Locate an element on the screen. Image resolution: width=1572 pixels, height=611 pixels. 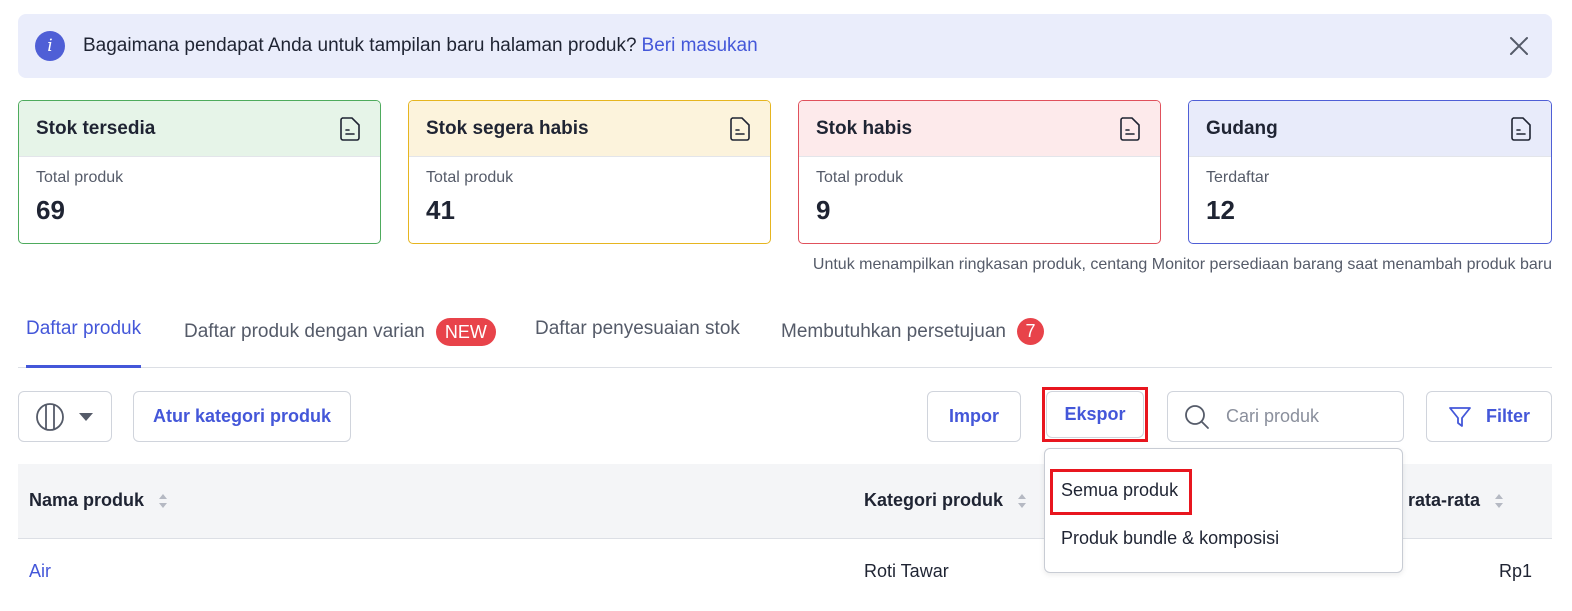
tab-label: Daftar produk is located at coordinates (84, 328).